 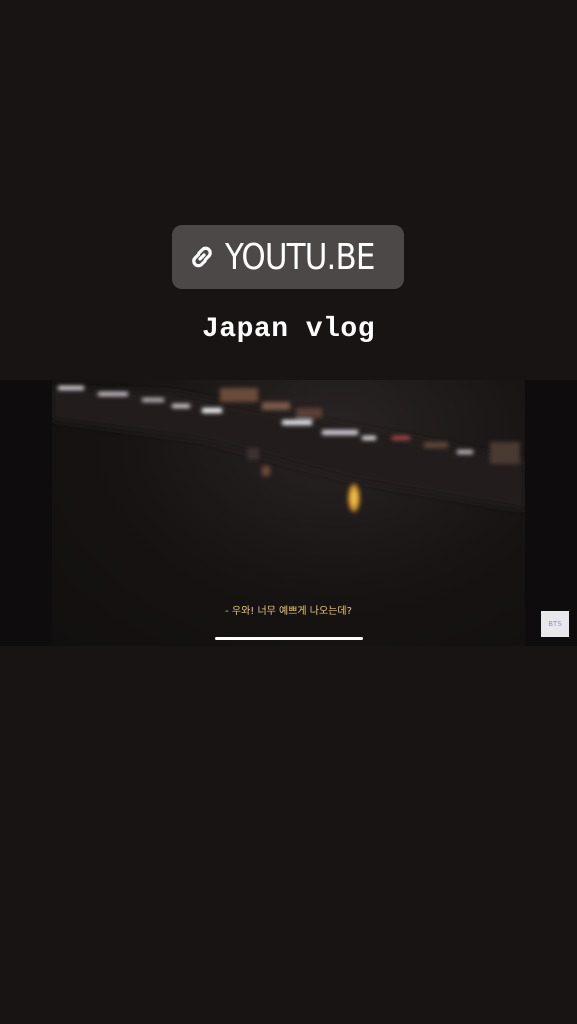 I want to click on video-progress-bar, so click(x=289, y=638).